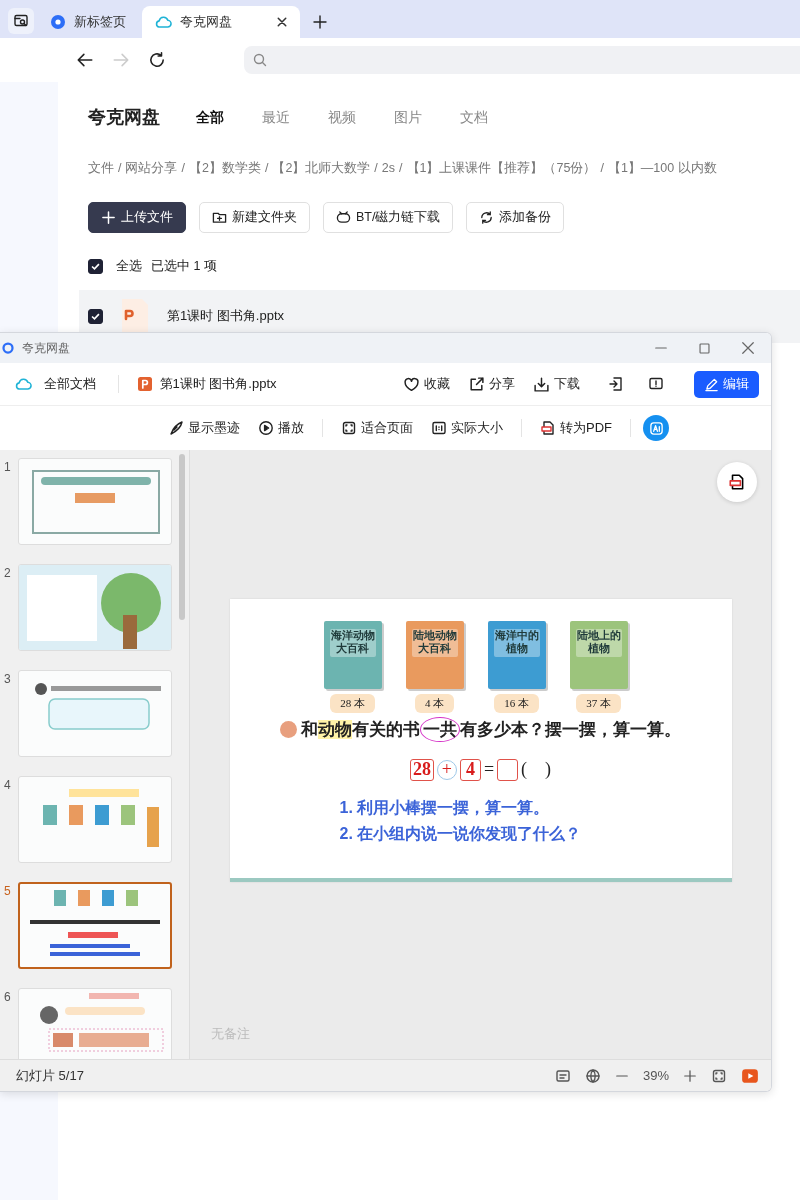  I want to click on tab-search-icon, so click(21, 21).